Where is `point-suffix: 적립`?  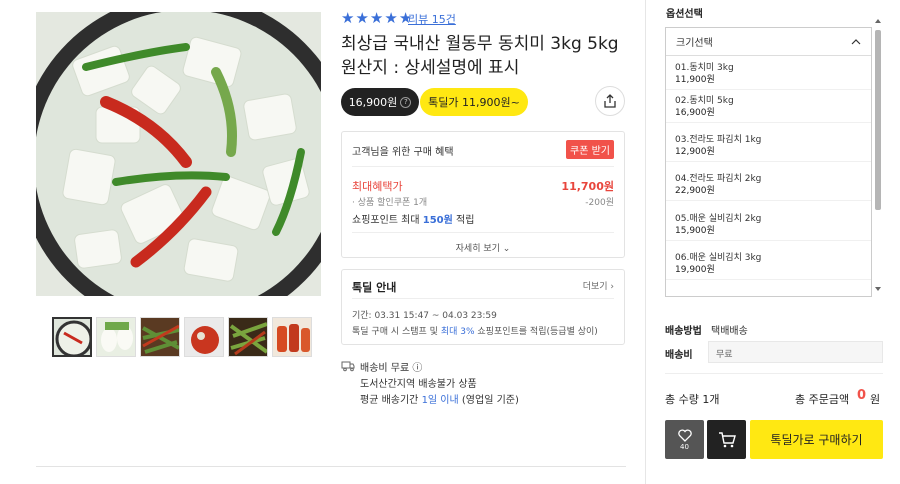
point-suffix: 적립 is located at coordinates (463, 220).